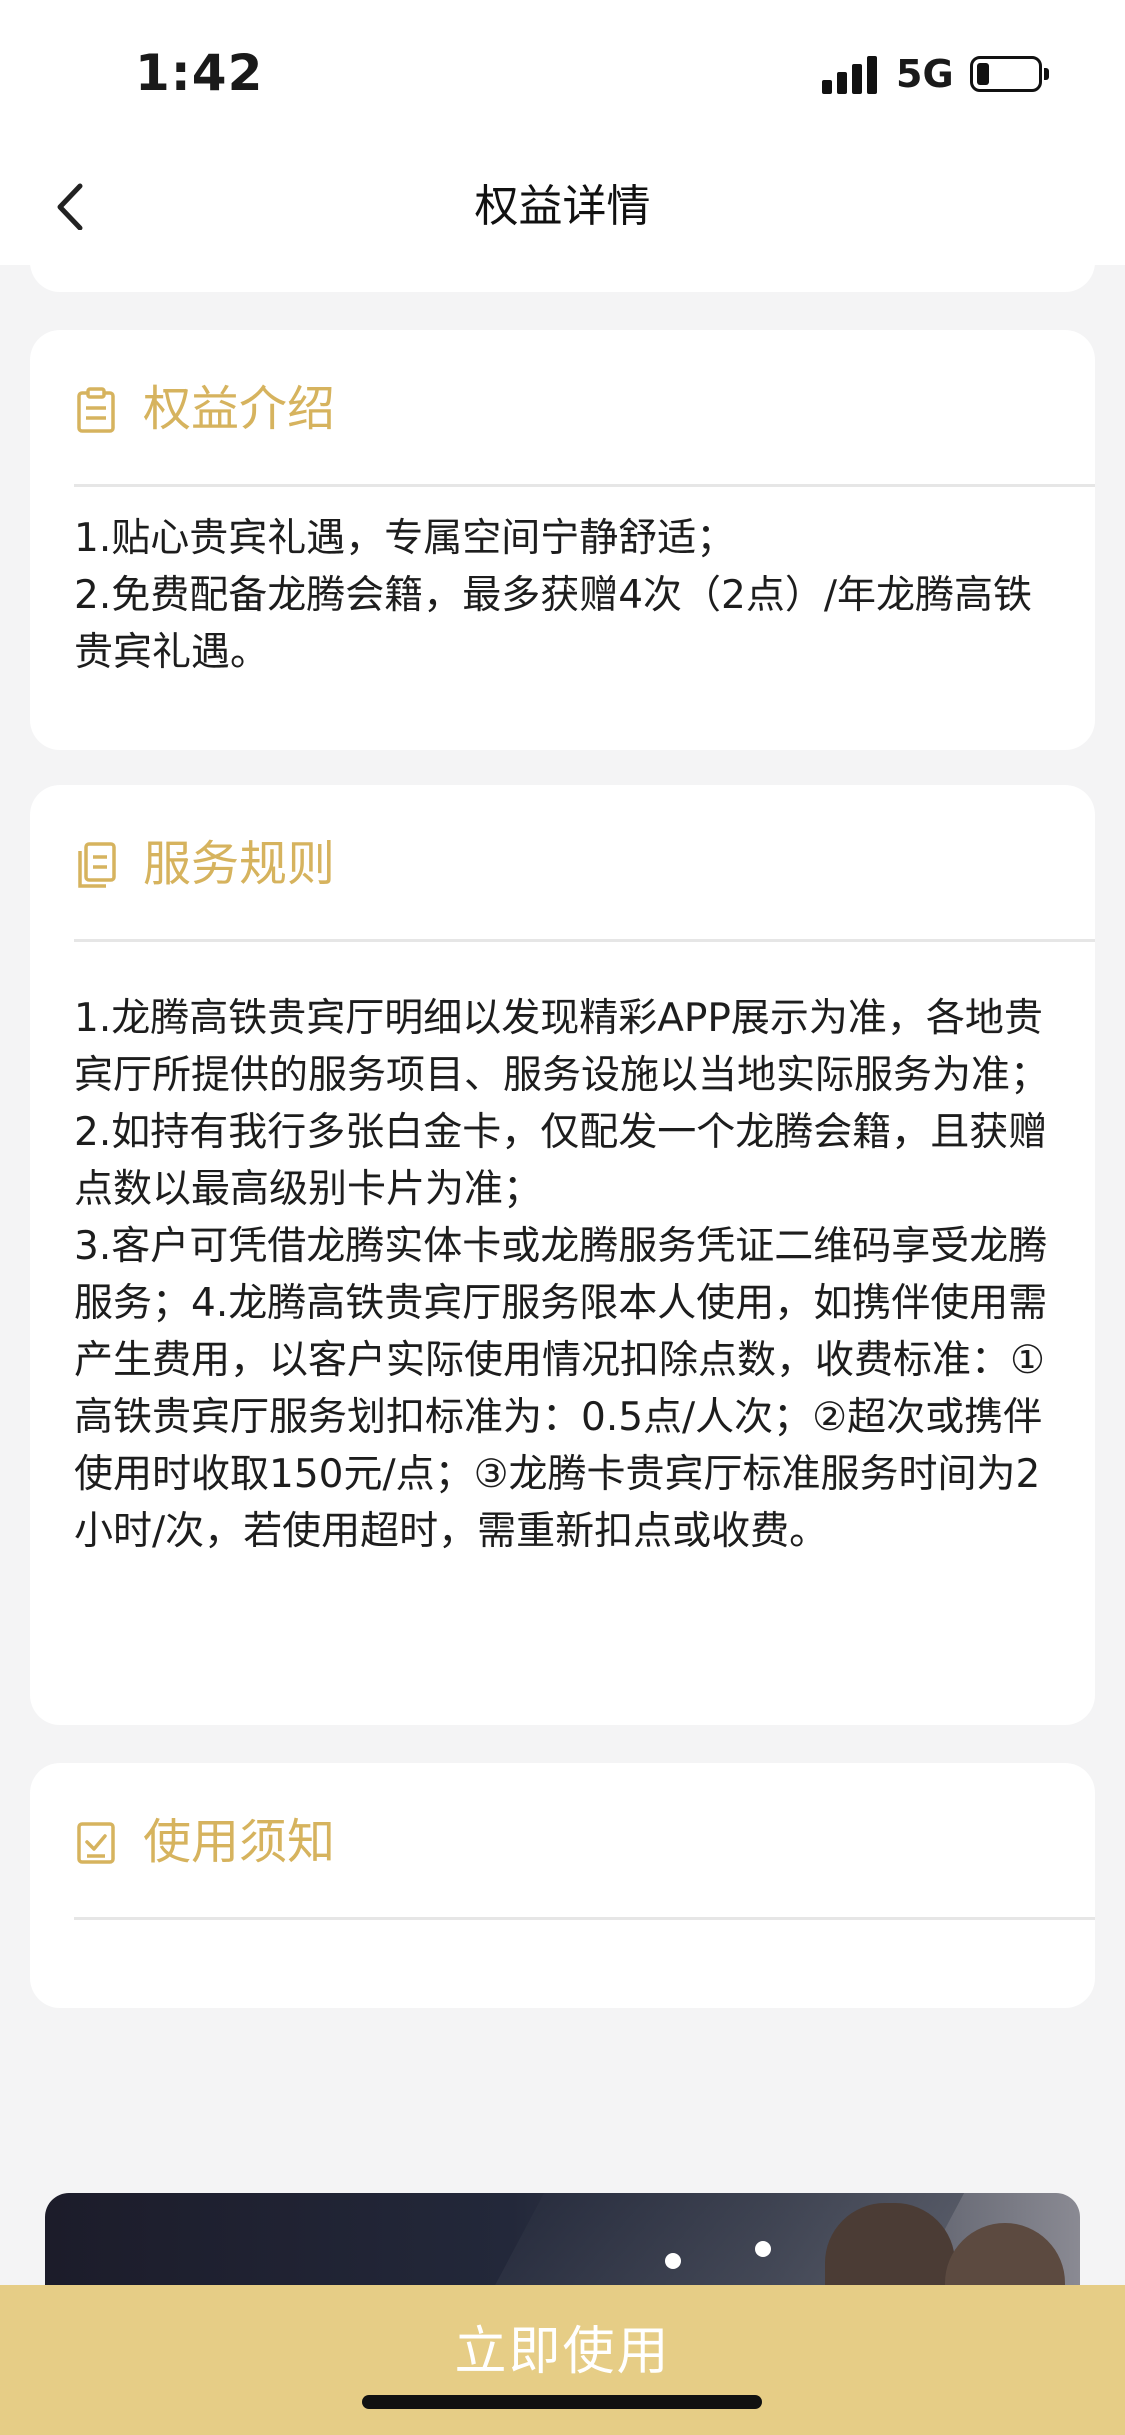 Image resolution: width=1125 pixels, height=2435 pixels. I want to click on previous-card, so click(562, 261).